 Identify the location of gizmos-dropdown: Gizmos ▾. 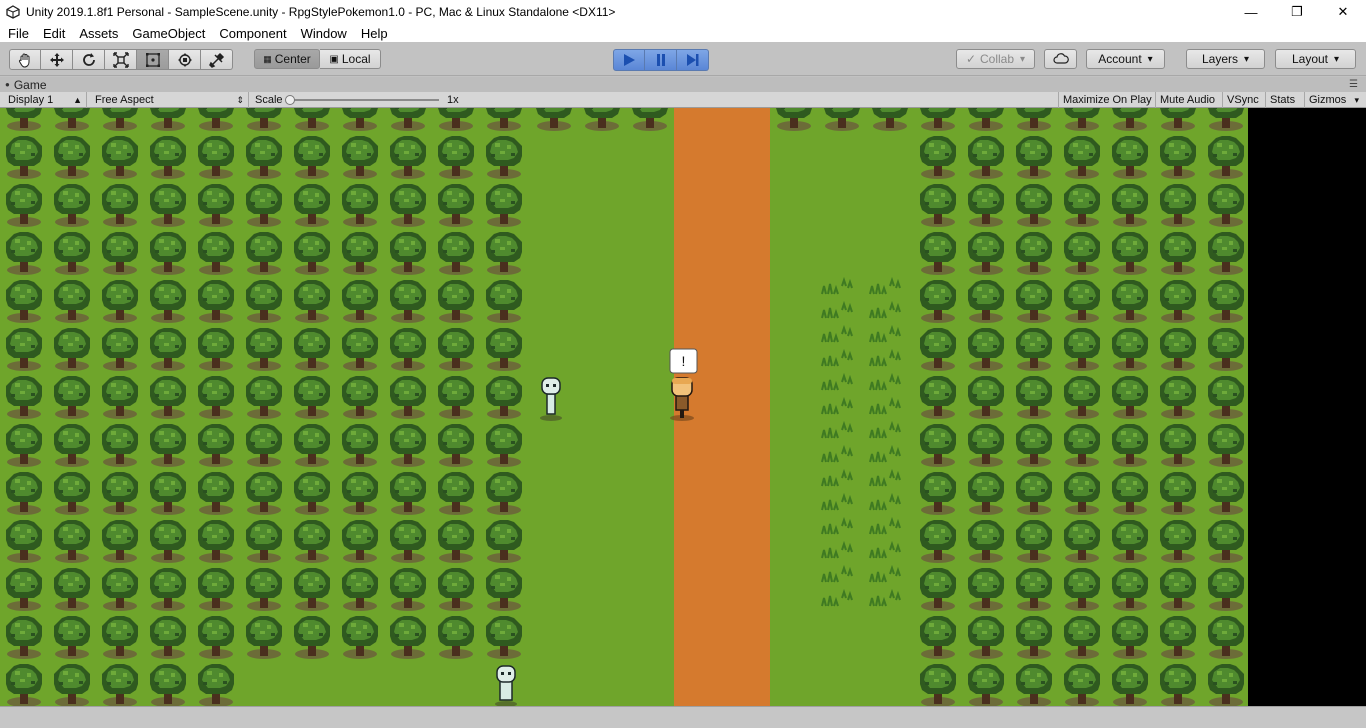
(1334, 100).